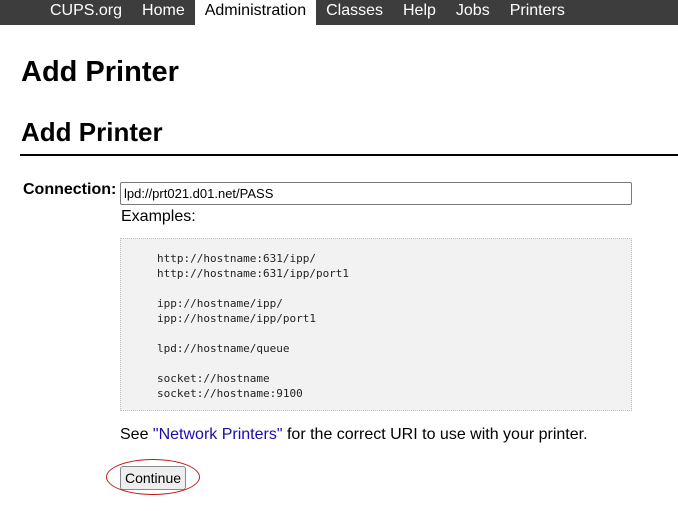  Describe the element at coordinates (376, 193) in the screenshot. I see `connection-uri-input` at that location.